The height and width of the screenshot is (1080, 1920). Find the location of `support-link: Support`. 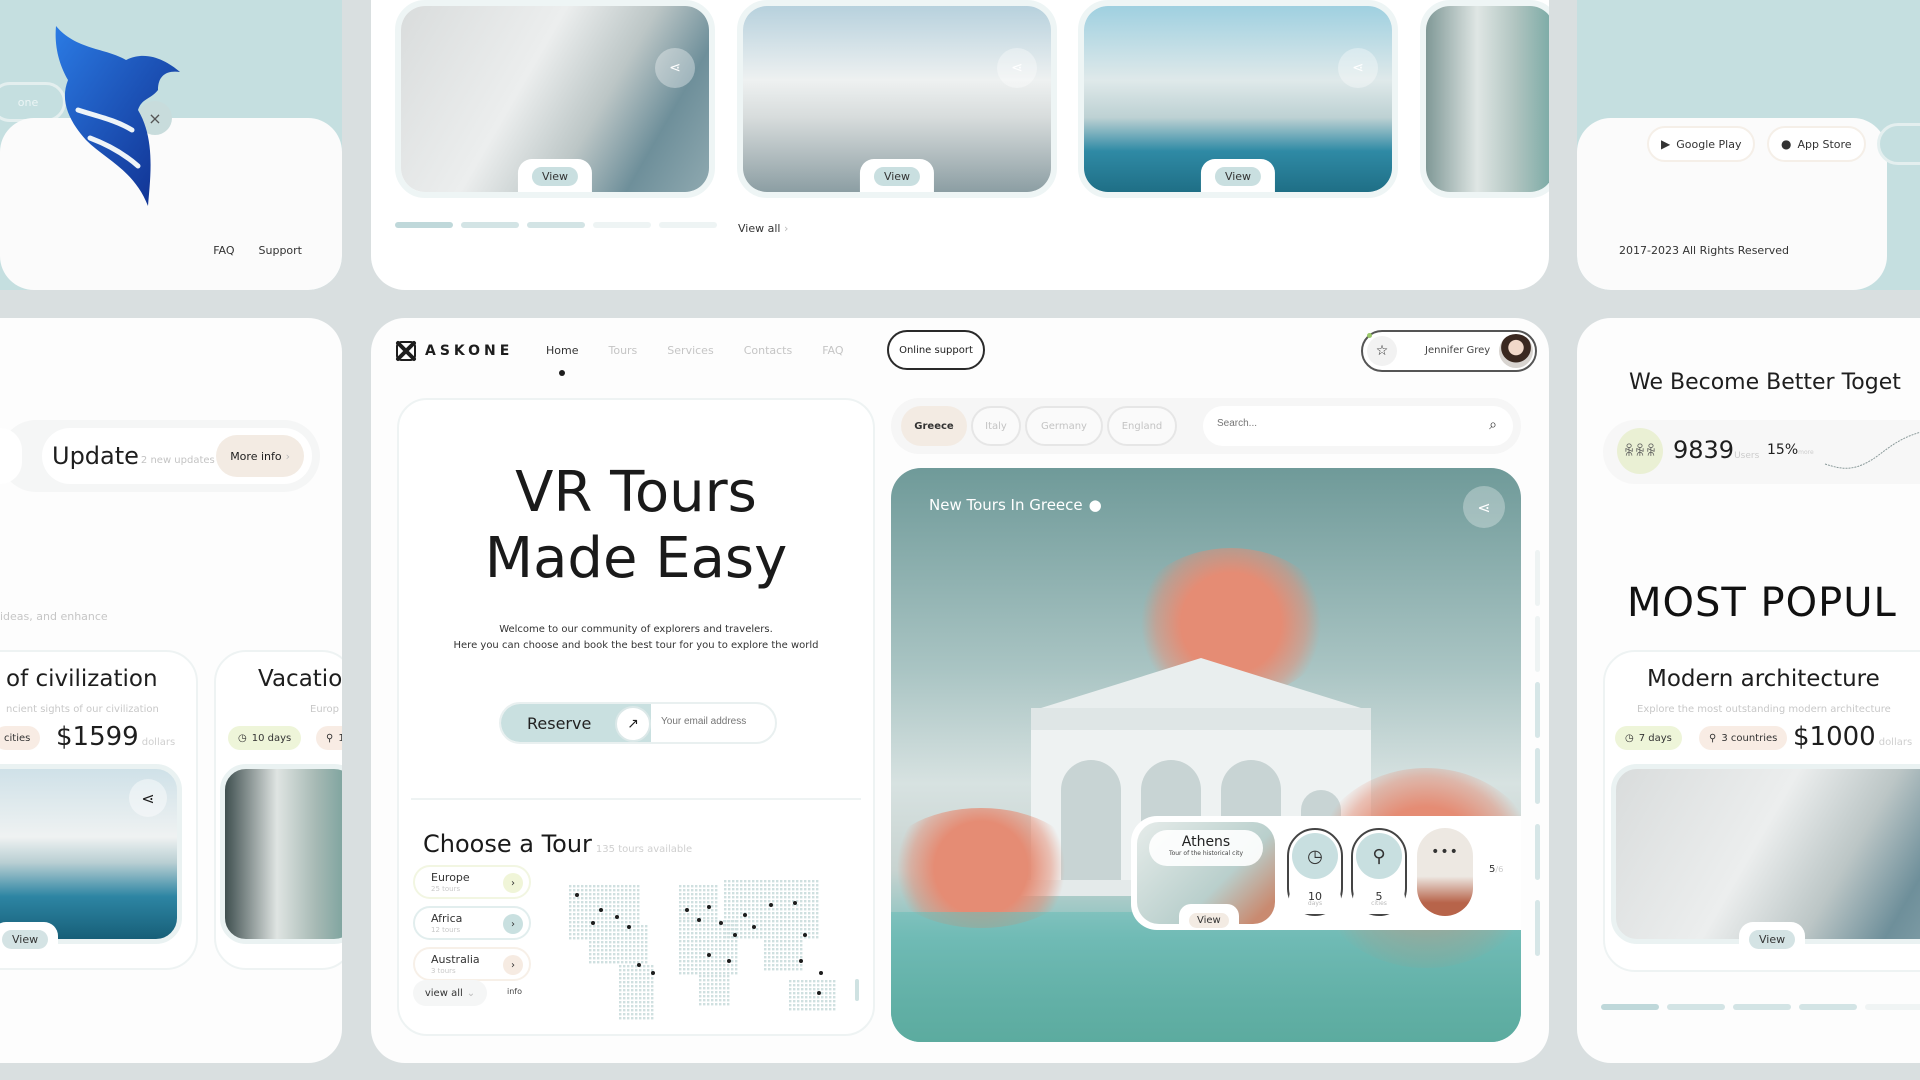

support-link: Support is located at coordinates (280, 250).